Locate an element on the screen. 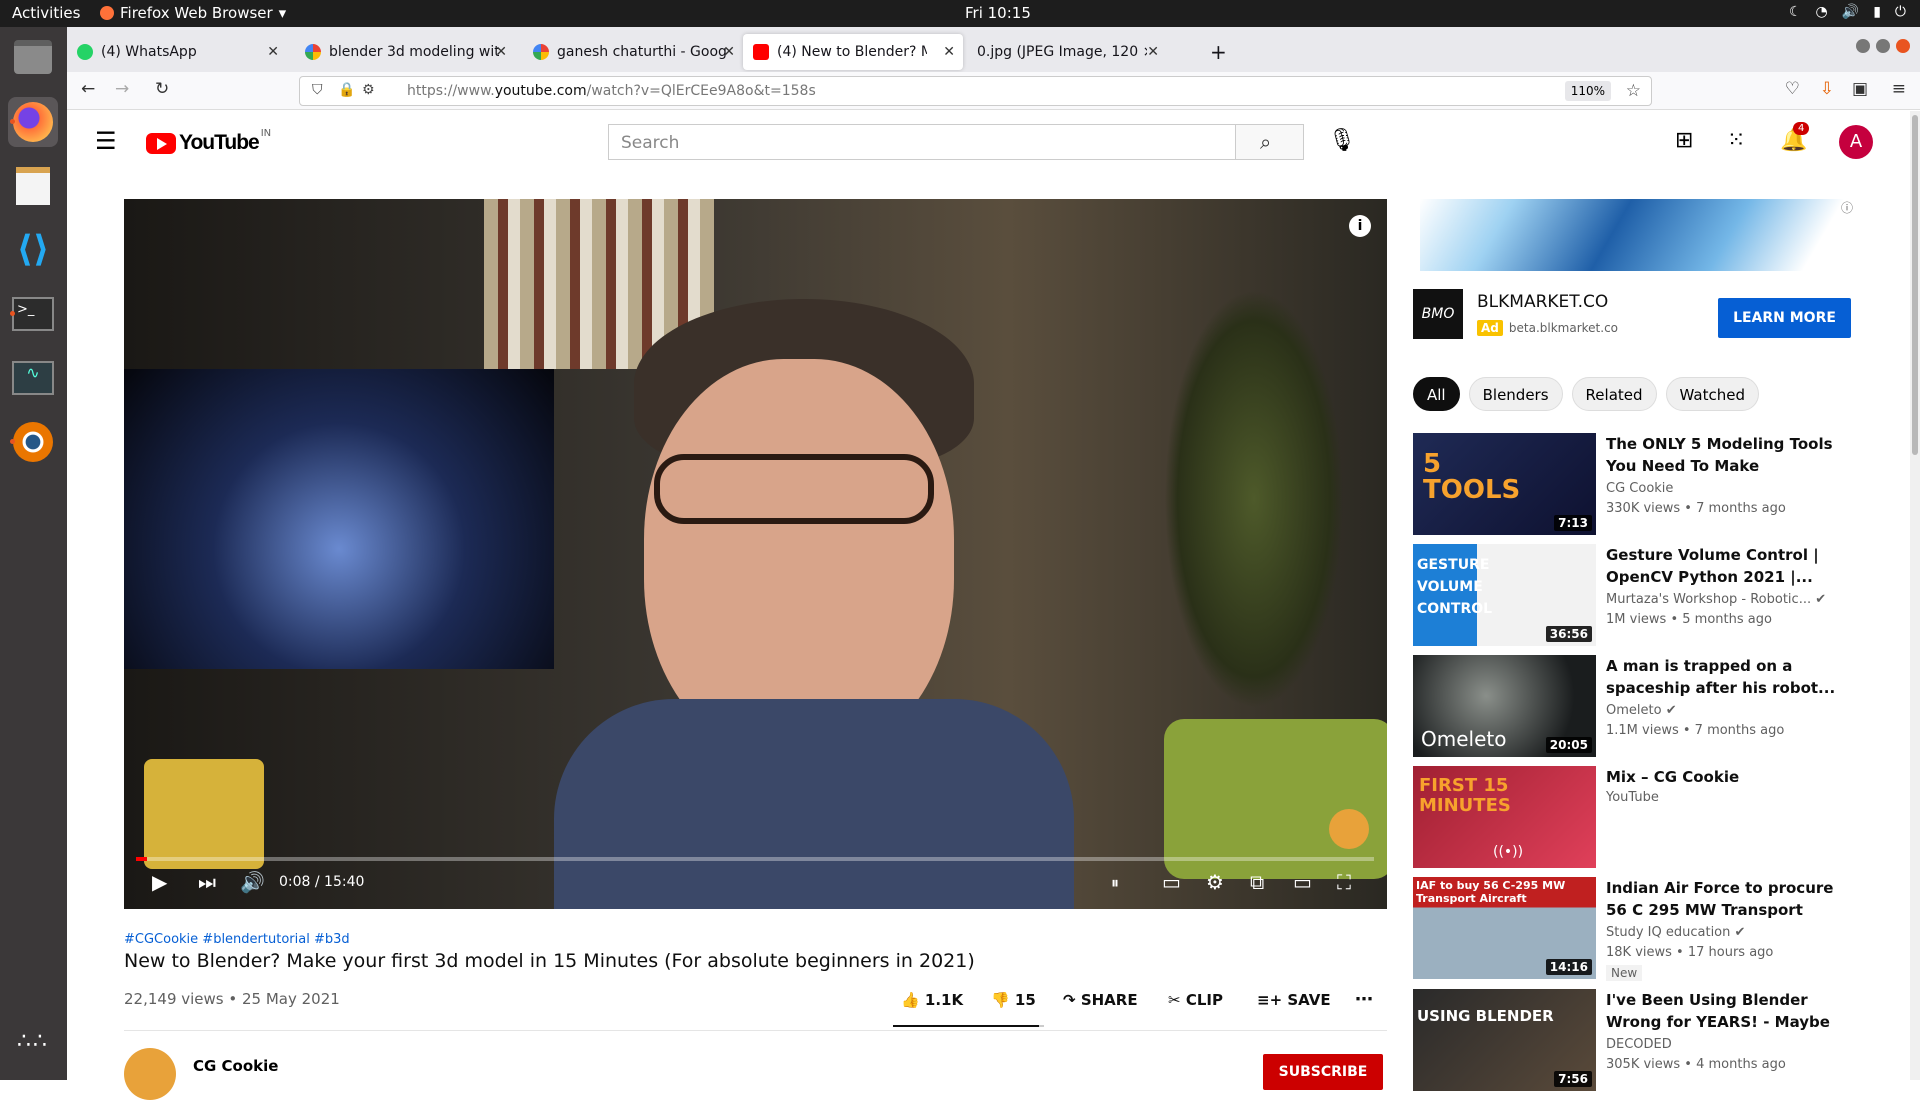 The height and width of the screenshot is (1100, 1920). ad-banner-image is located at coordinates (1635, 235).